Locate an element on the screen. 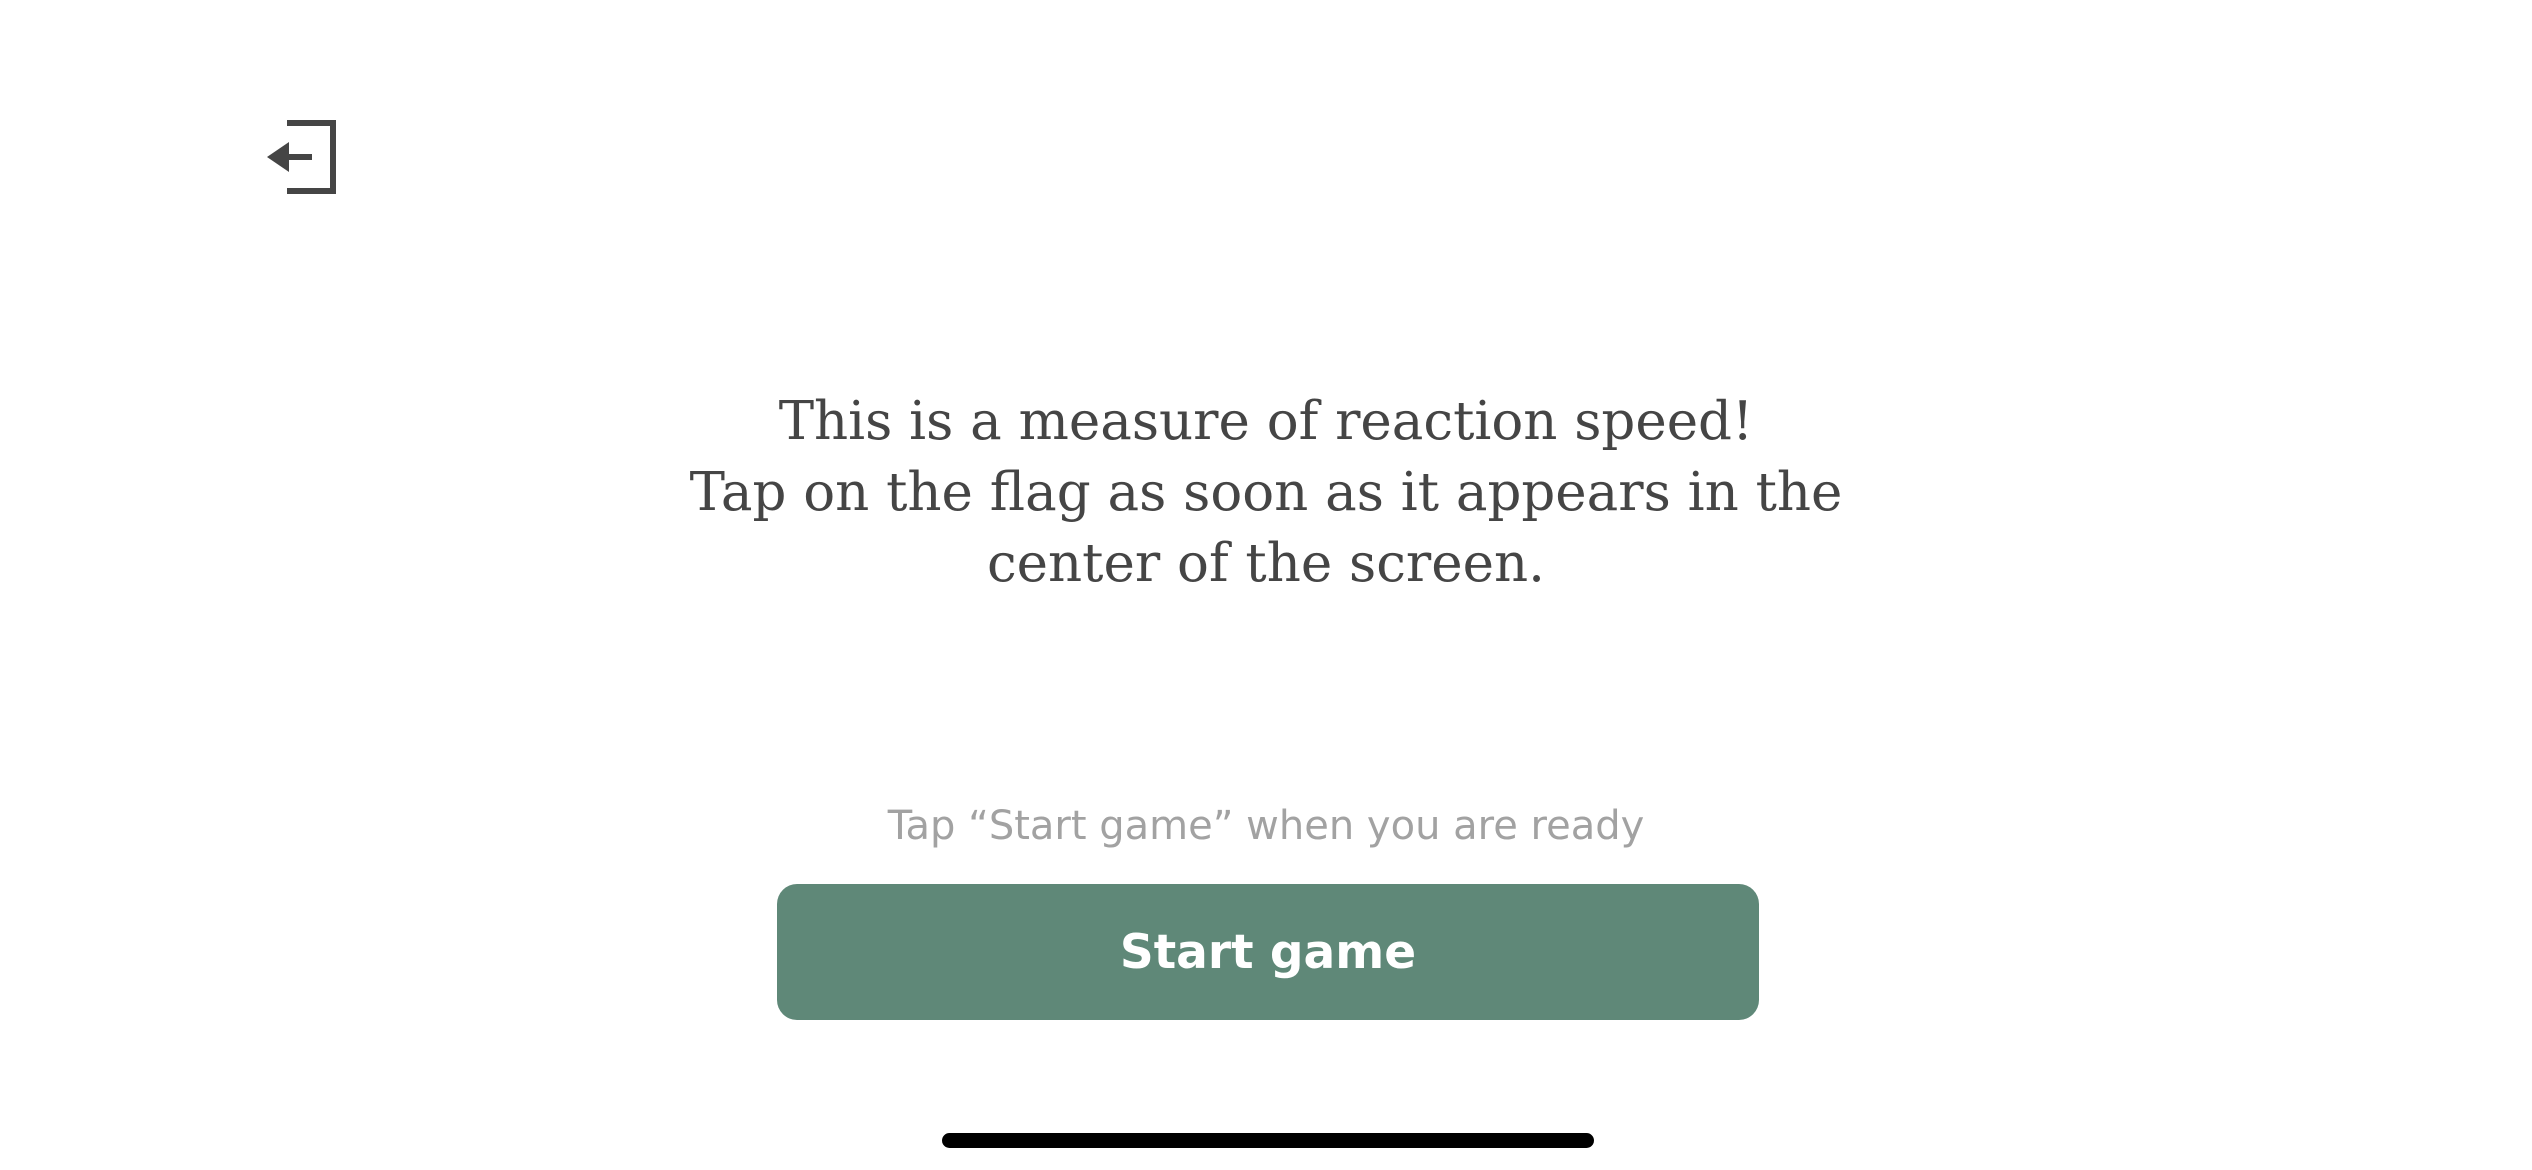 The height and width of the screenshot is (1170, 2532). start-game-label: Start game is located at coordinates (1268, 952).